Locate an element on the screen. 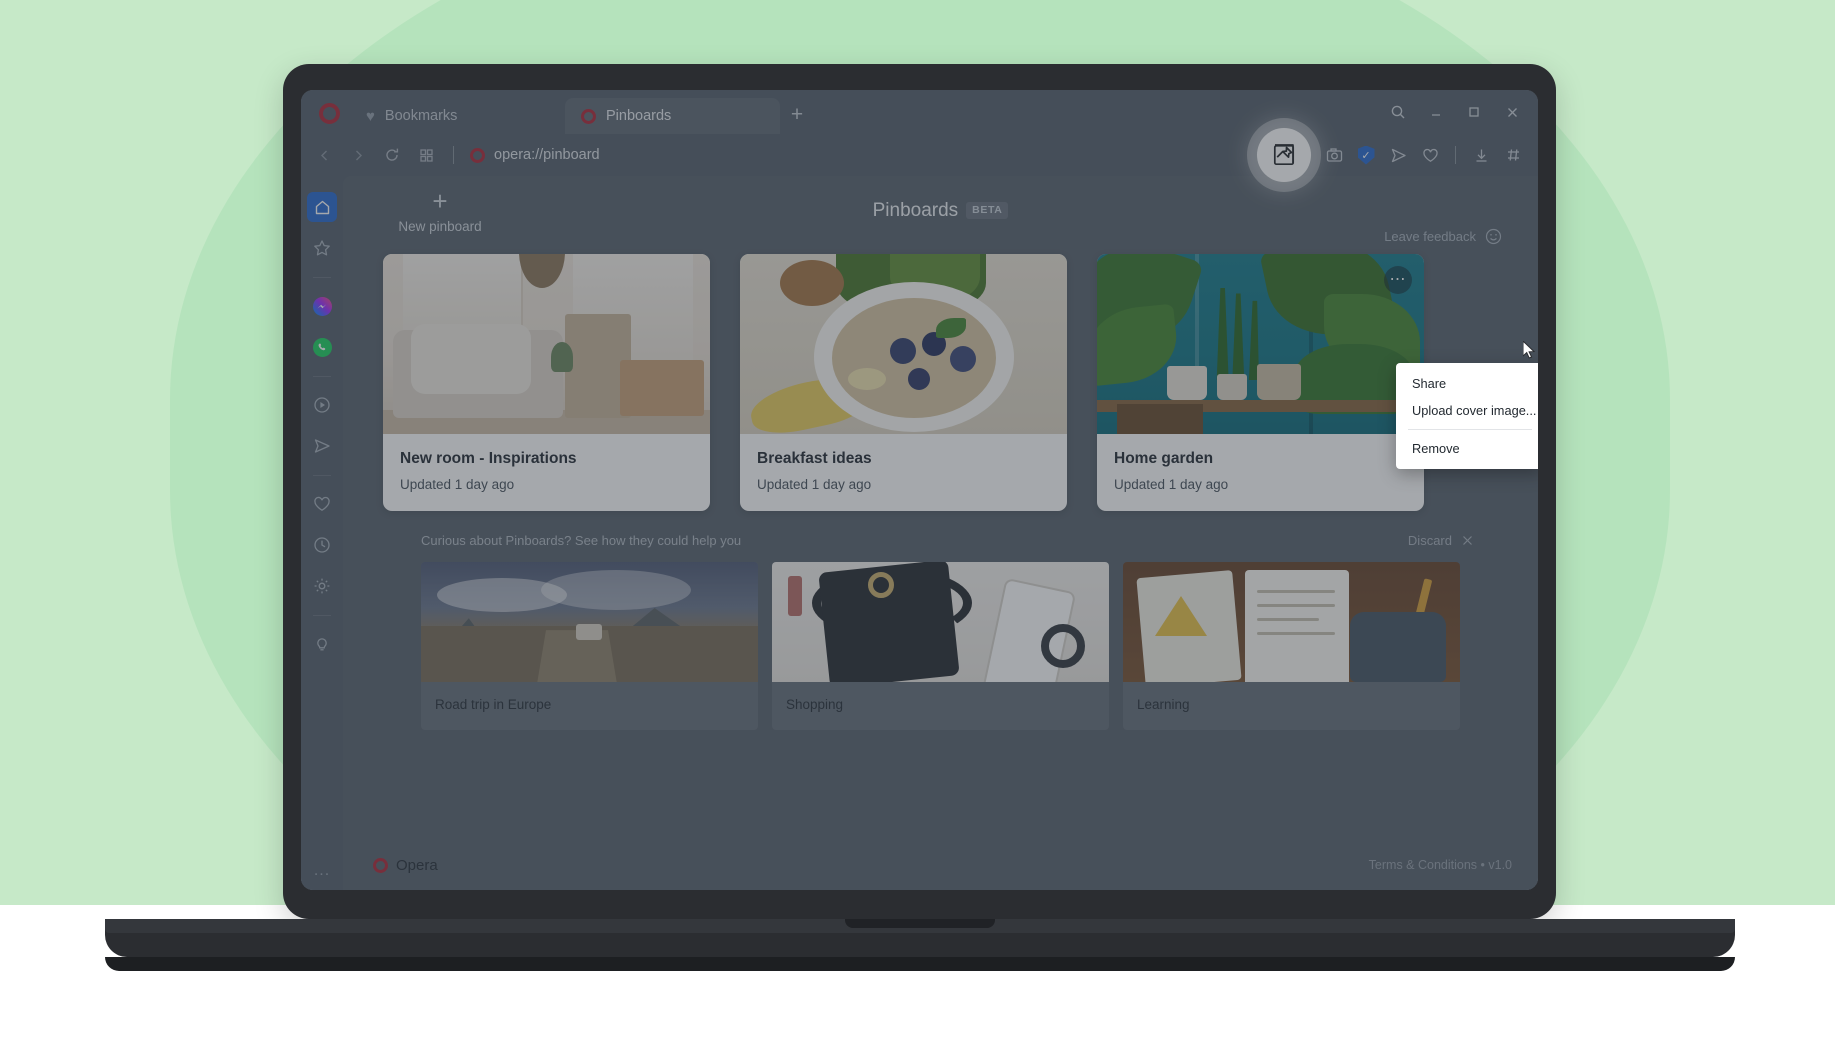 Image resolution: width=1835 pixels, height=1062 pixels. card-body: Home garden Updated 1 day ago is located at coordinates (1260, 472).